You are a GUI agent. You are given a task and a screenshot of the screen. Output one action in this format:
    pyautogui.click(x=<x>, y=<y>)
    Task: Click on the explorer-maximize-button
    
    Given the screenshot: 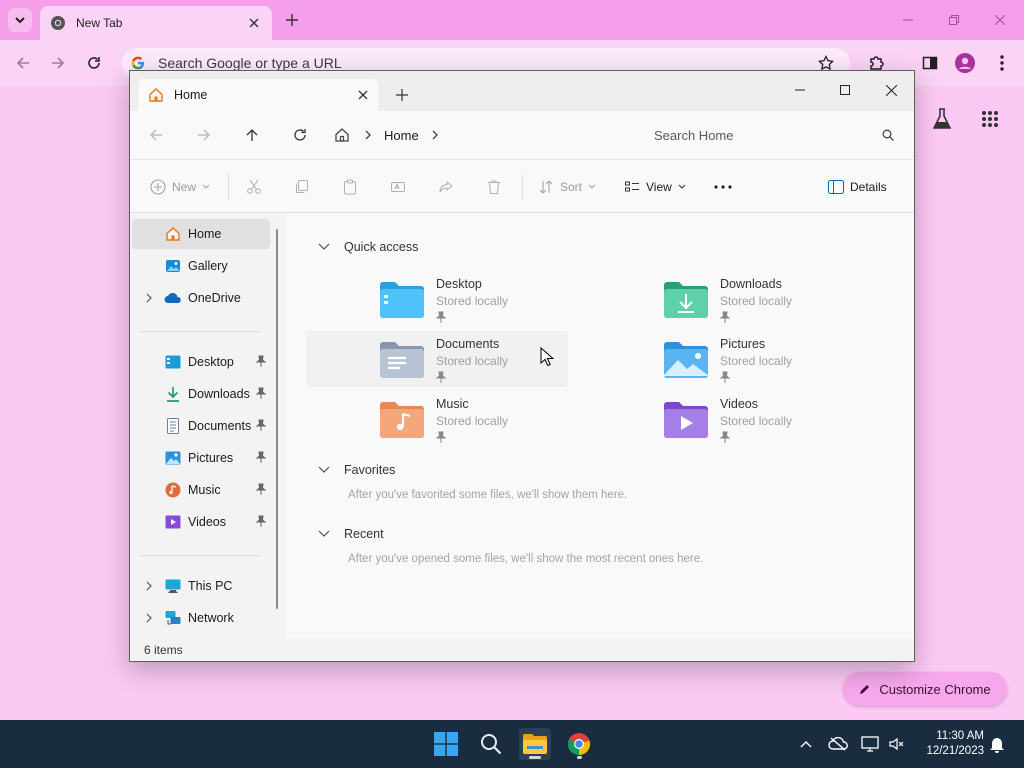 What is the action you would take?
    pyautogui.click(x=845, y=90)
    